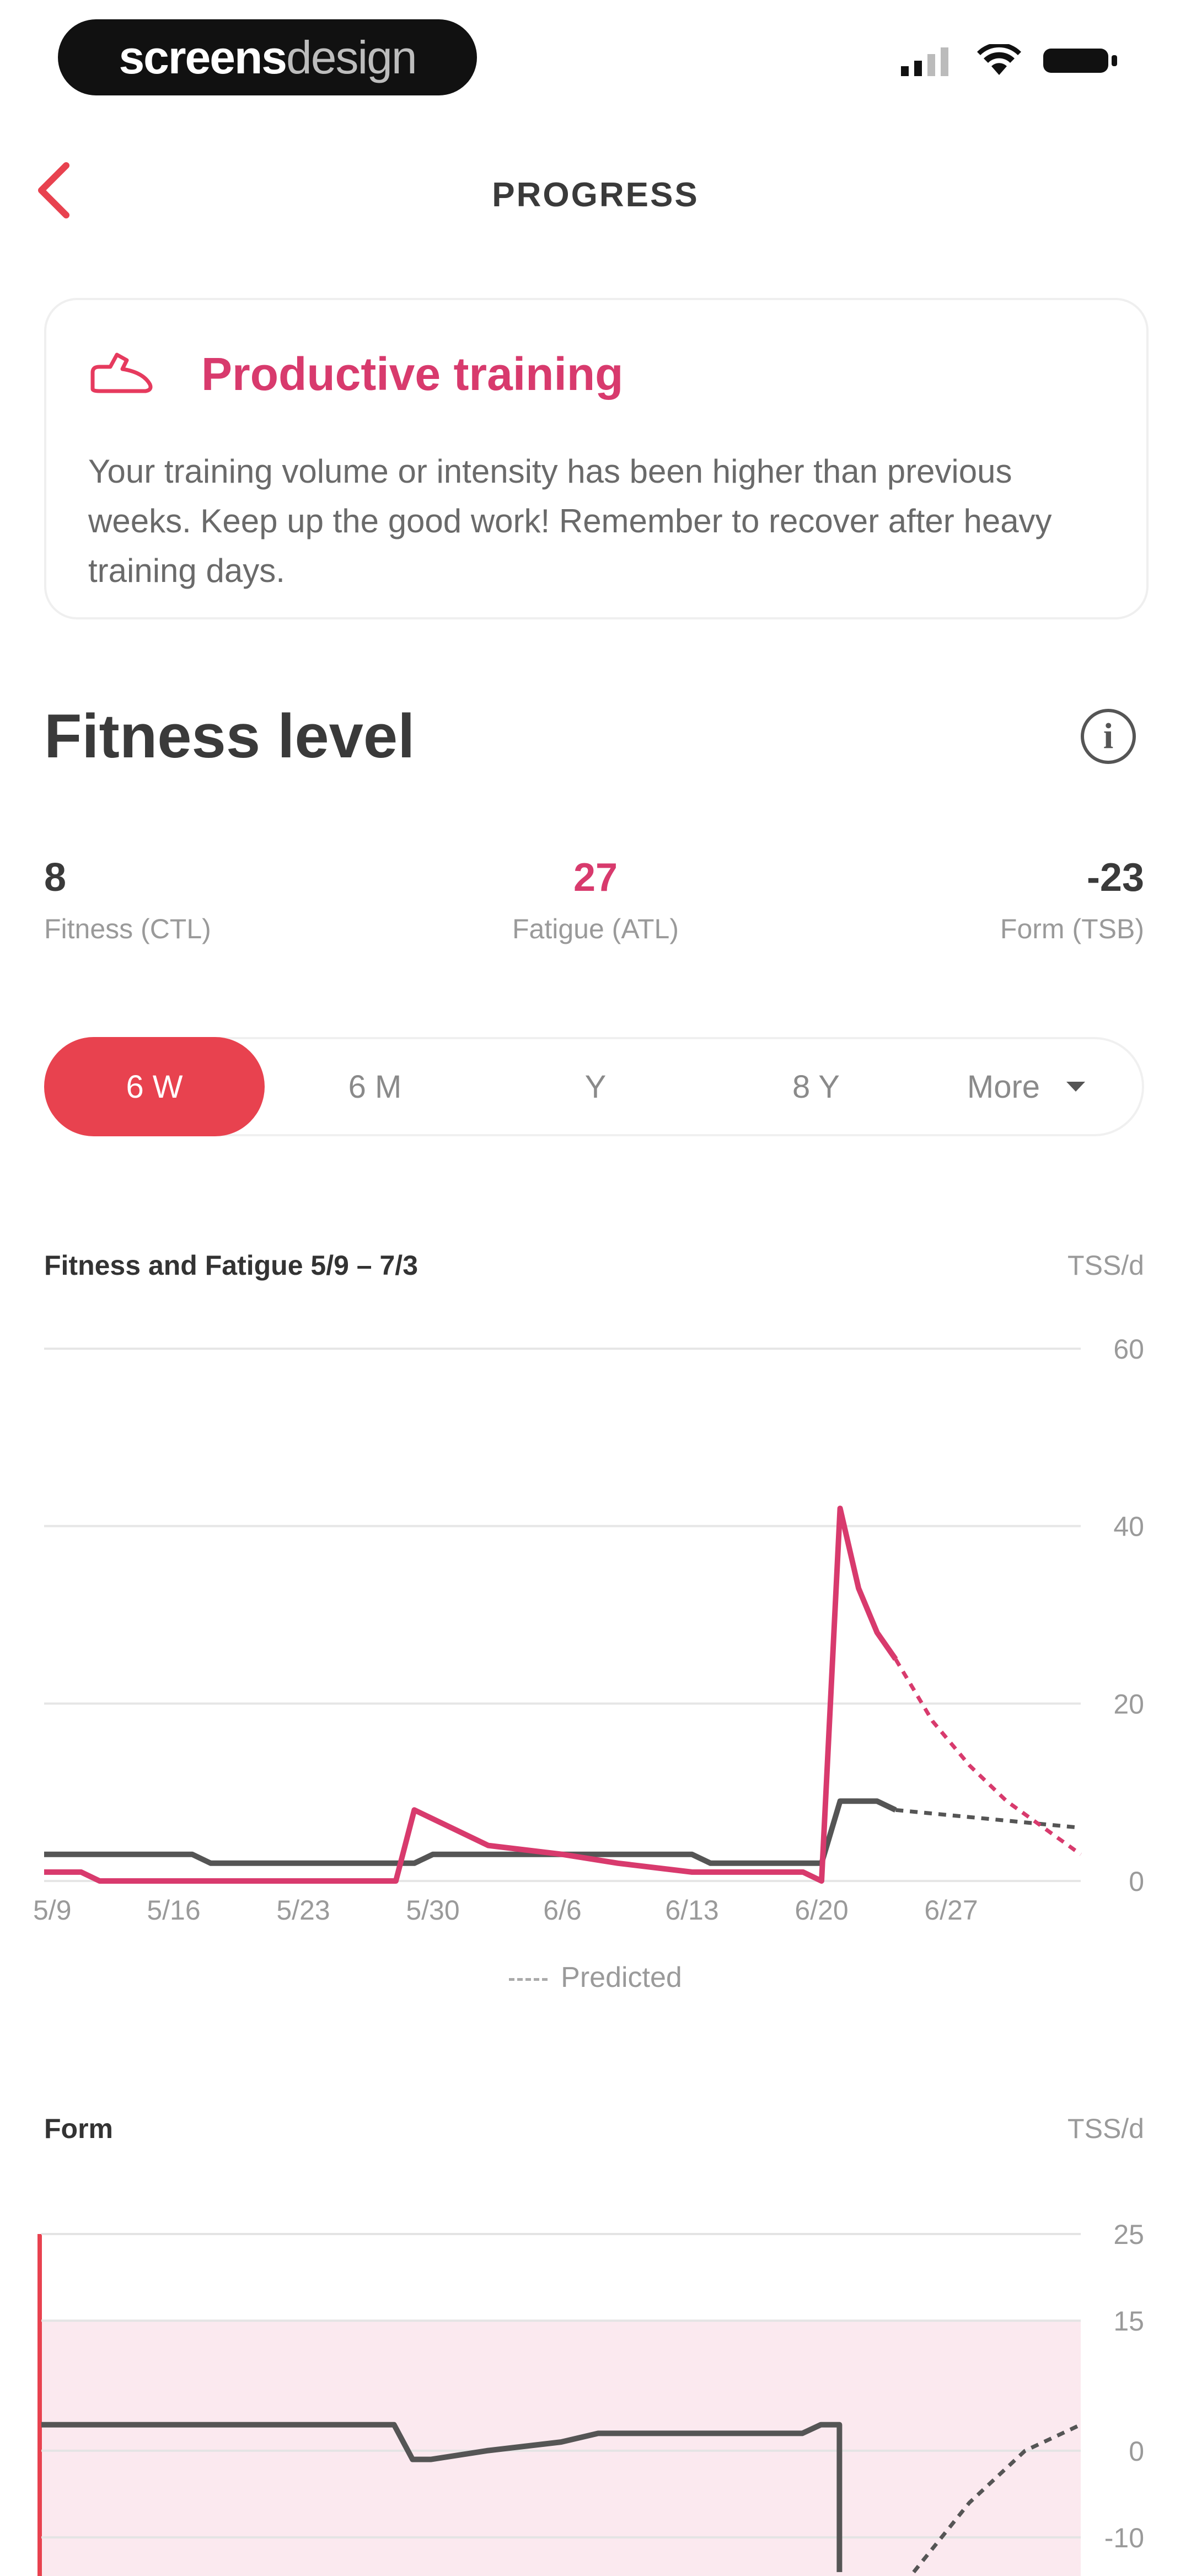  Describe the element at coordinates (1136, 1881) in the screenshot. I see `chart1-y-tick-0: 0` at that location.